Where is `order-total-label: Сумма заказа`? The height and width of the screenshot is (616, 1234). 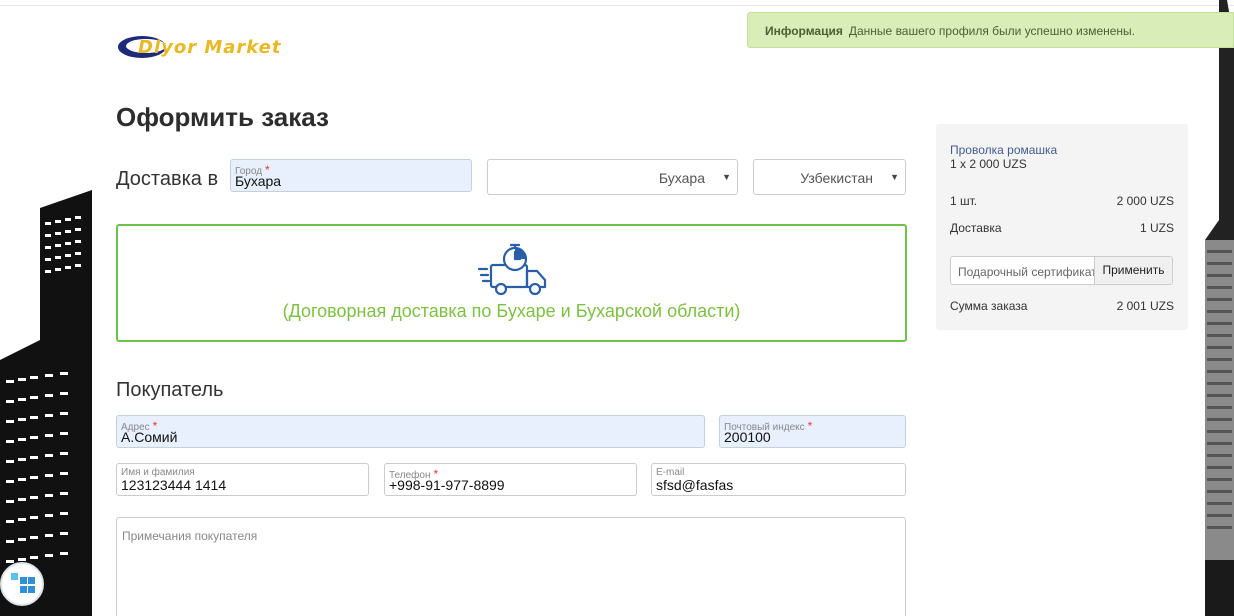 order-total-label: Сумма заказа is located at coordinates (989, 306).